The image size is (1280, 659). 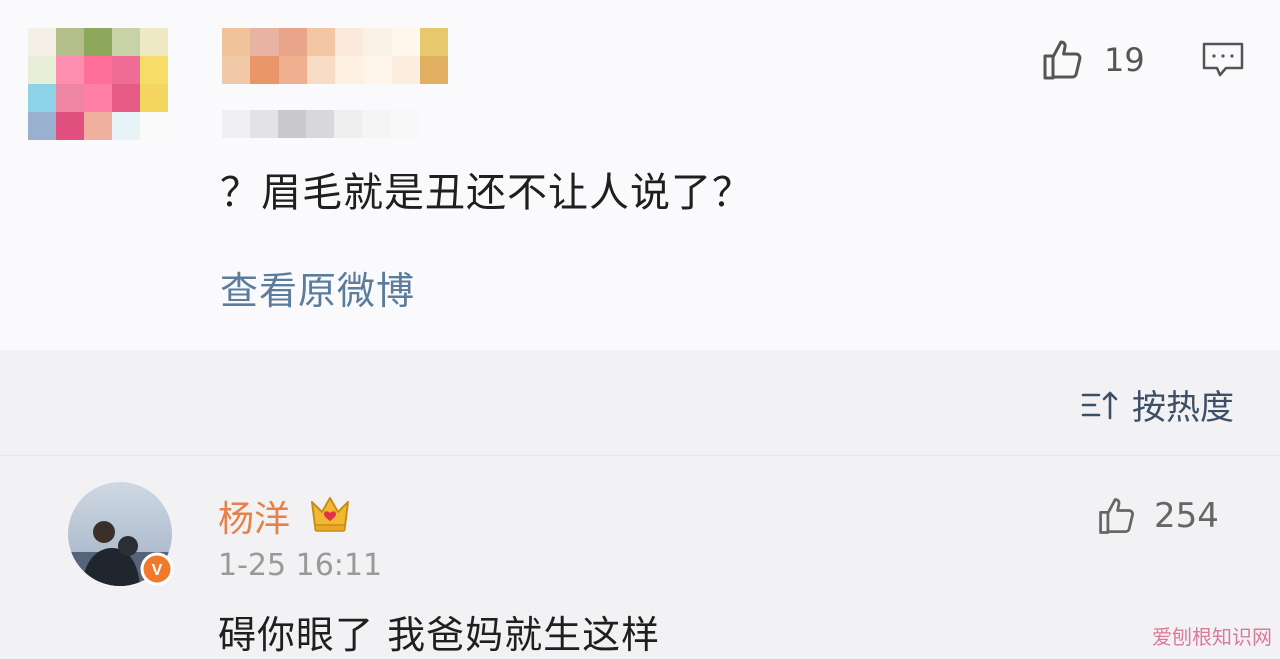 I want to click on reply-like-count: 254, so click(x=1186, y=516).